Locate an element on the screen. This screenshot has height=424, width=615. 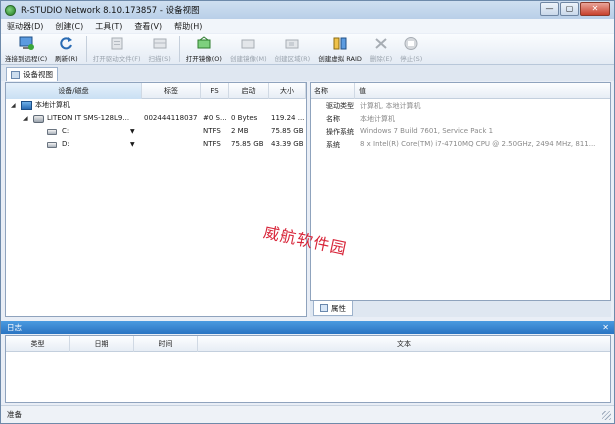
table-row-volume-d: D: ▼ NTFS 75.85 GB 43.39 GB is located at coordinates (156, 144).